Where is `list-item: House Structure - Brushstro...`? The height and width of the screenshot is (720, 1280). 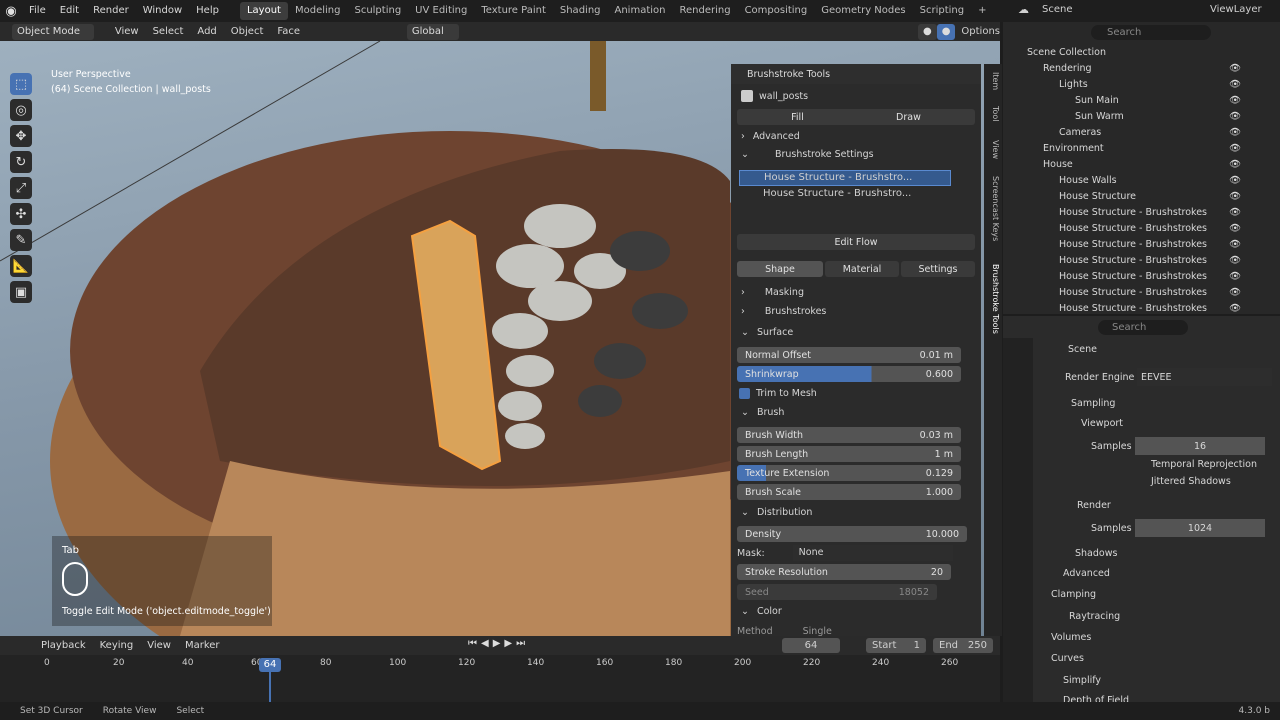
list-item: House Structure - Brushstro... is located at coordinates (845, 195).